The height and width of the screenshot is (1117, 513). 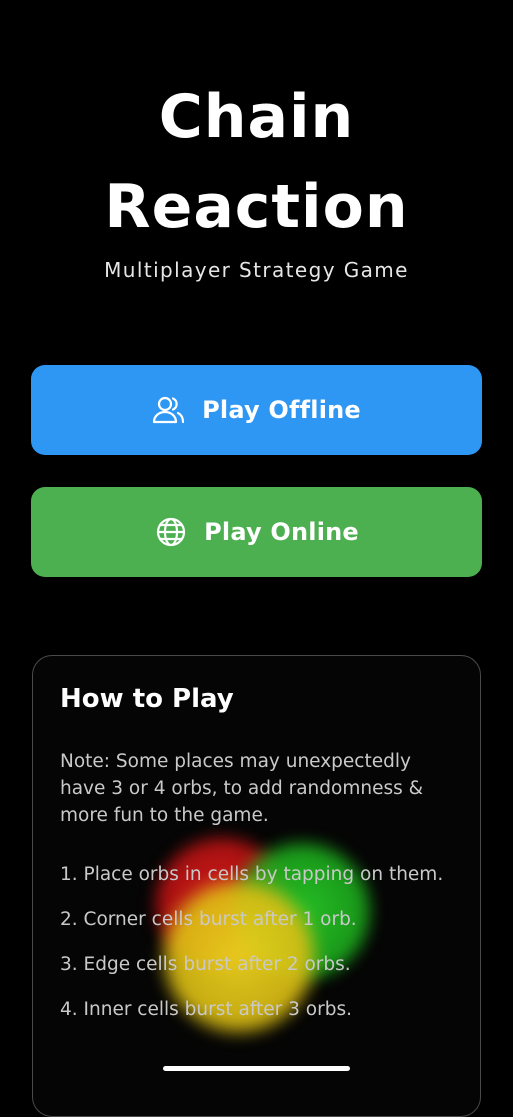 I want to click on step-4: 4. Inner cells burst after 3 orbs., so click(x=206, y=1009).